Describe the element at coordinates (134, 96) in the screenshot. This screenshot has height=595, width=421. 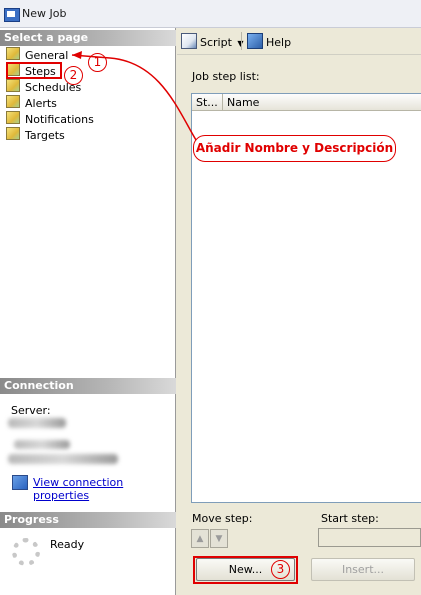
I see `annotation-arrow` at that location.